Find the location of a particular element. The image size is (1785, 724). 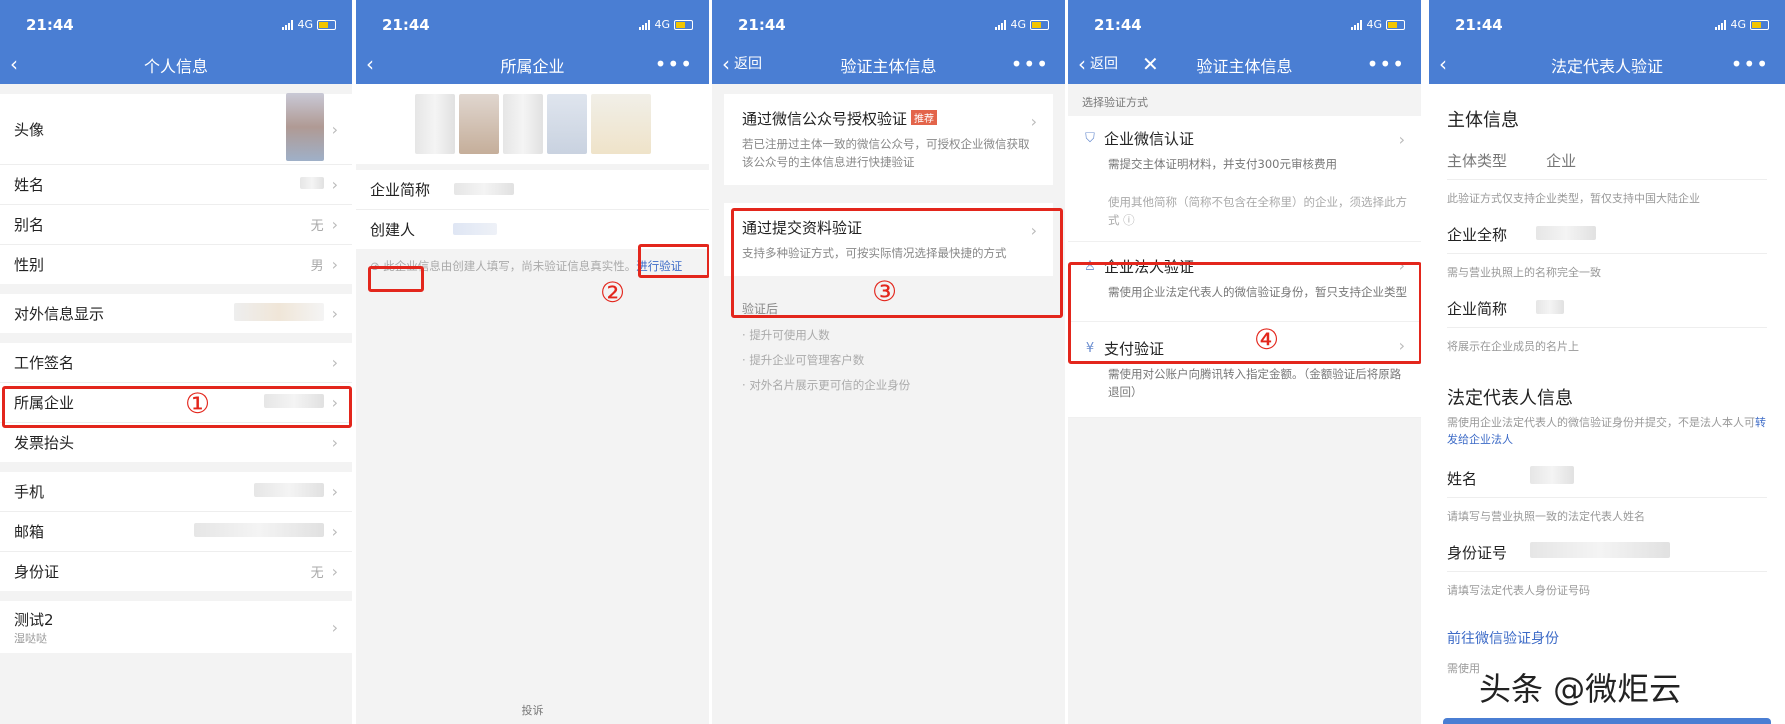

alias-value: 无 is located at coordinates (317, 226).